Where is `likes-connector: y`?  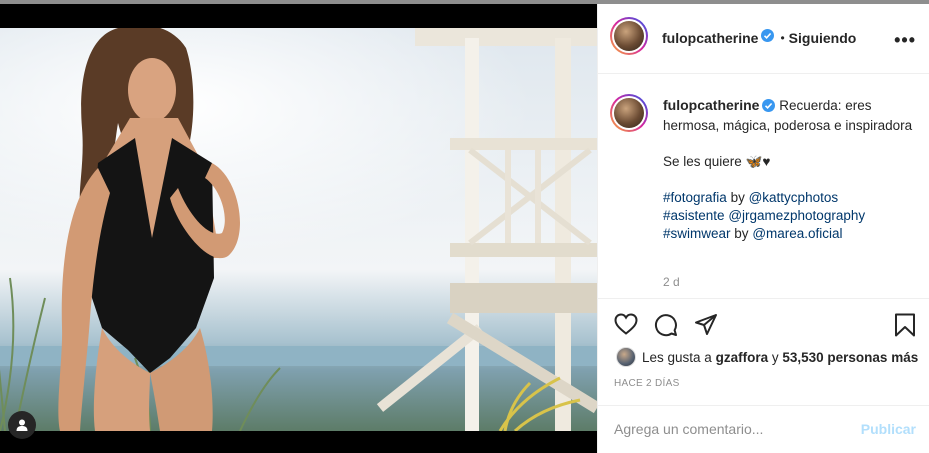
likes-connector: y is located at coordinates (775, 357).